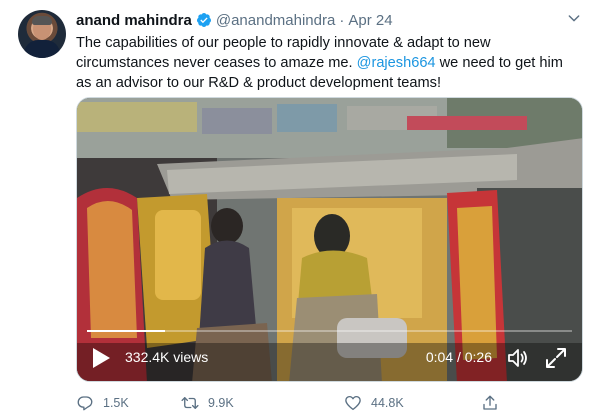 This screenshot has height=419, width=595. I want to click on reply-count: 1.5K, so click(116, 403).